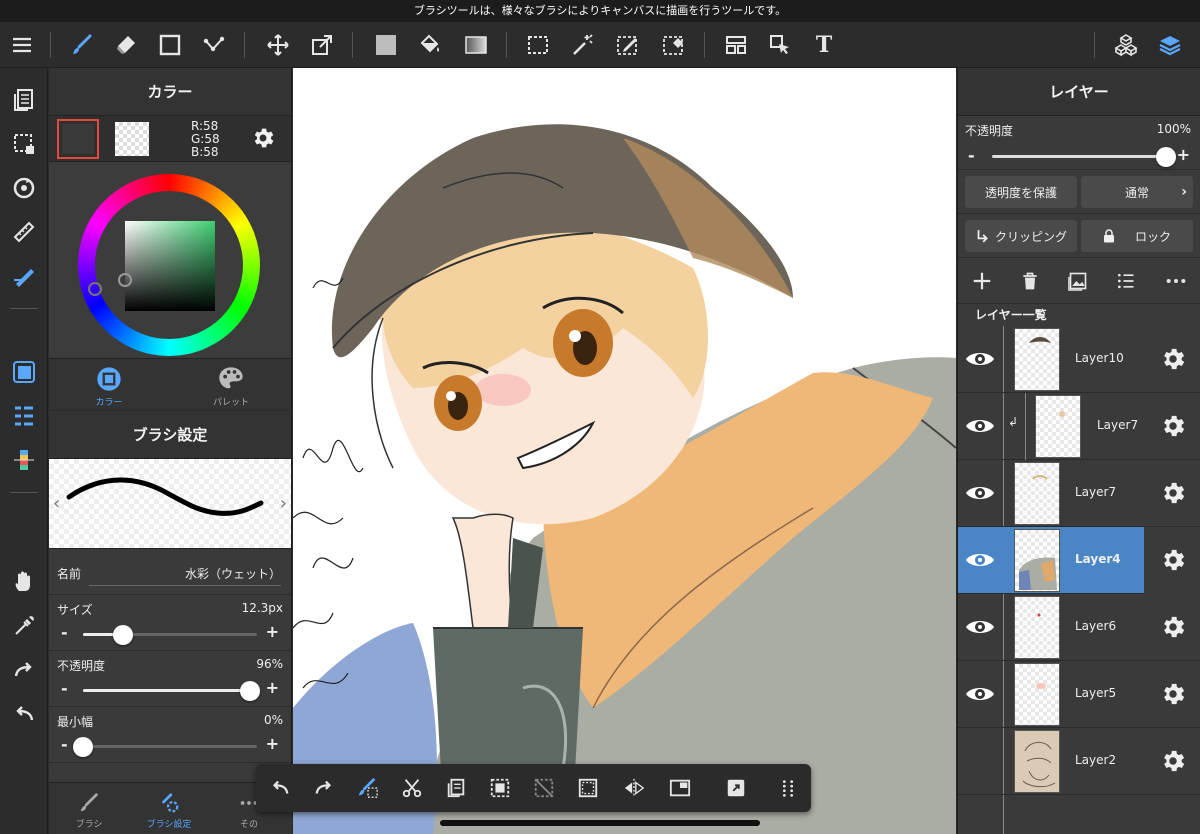 Image resolution: width=1200 pixels, height=834 pixels. I want to click on select-eraser-icon, so click(674, 45).